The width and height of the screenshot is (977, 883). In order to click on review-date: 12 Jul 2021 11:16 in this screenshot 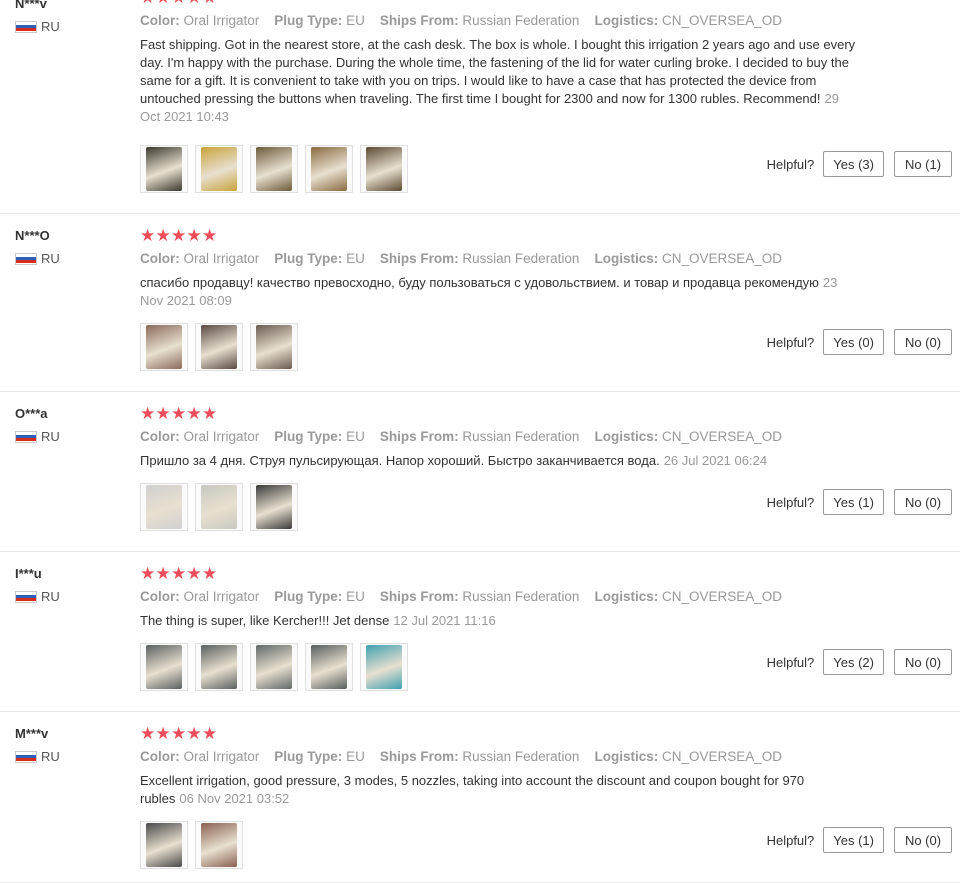, I will do `click(444, 620)`.